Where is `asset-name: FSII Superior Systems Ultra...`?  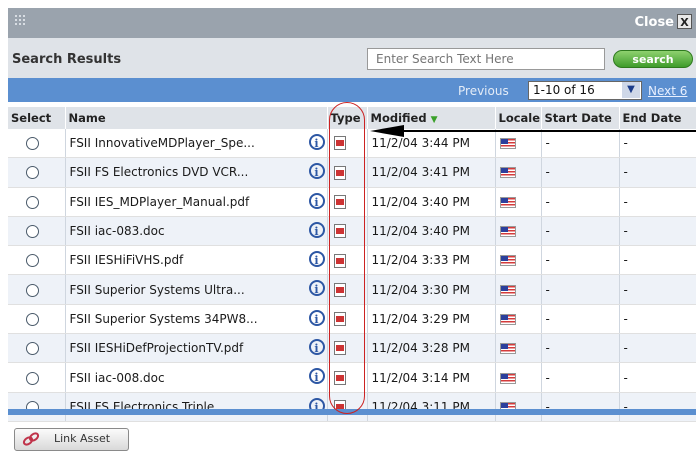
asset-name: FSII Superior Systems Ultra... is located at coordinates (157, 290).